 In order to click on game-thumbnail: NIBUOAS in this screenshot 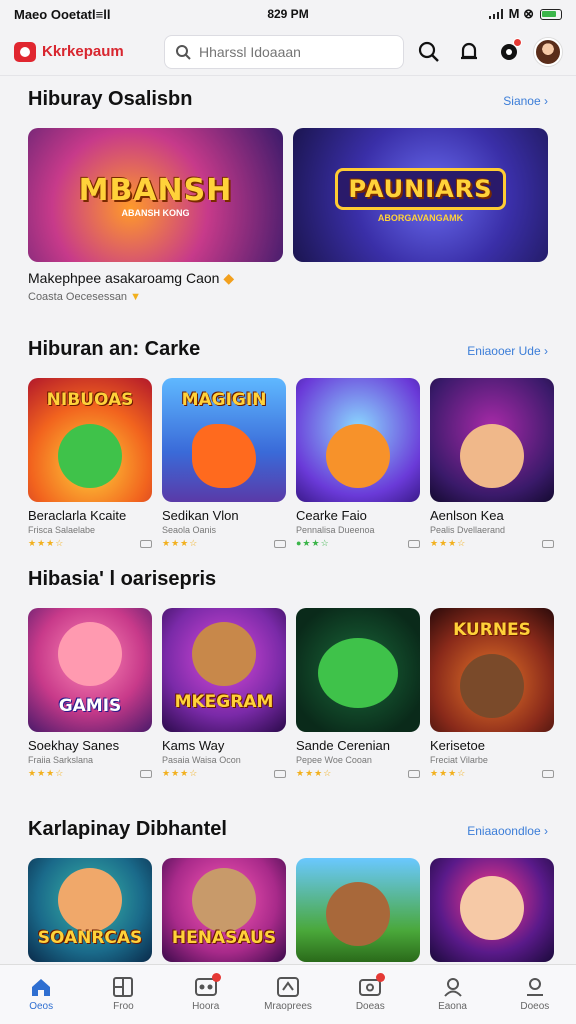, I will do `click(90, 440)`.